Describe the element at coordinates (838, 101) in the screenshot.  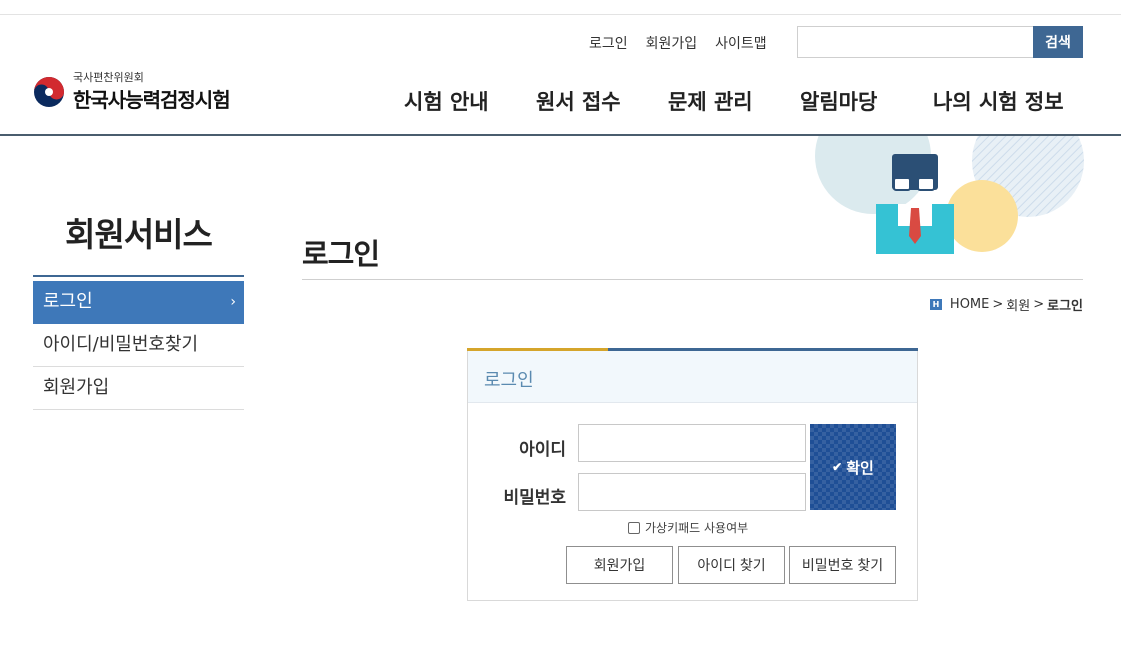
I see `nav-notices: 알림마당` at that location.